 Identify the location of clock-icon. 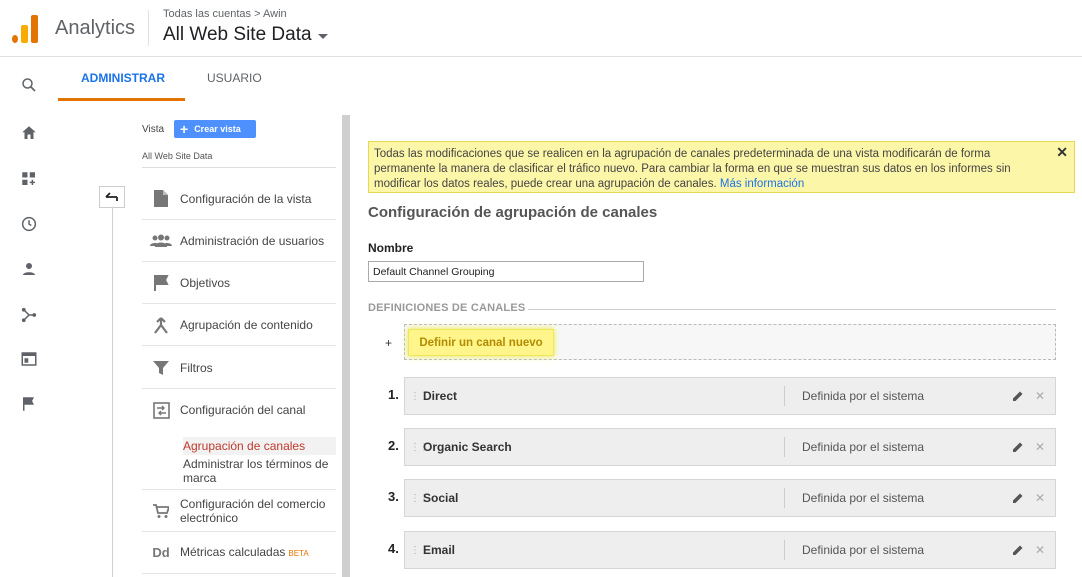
(29, 224).